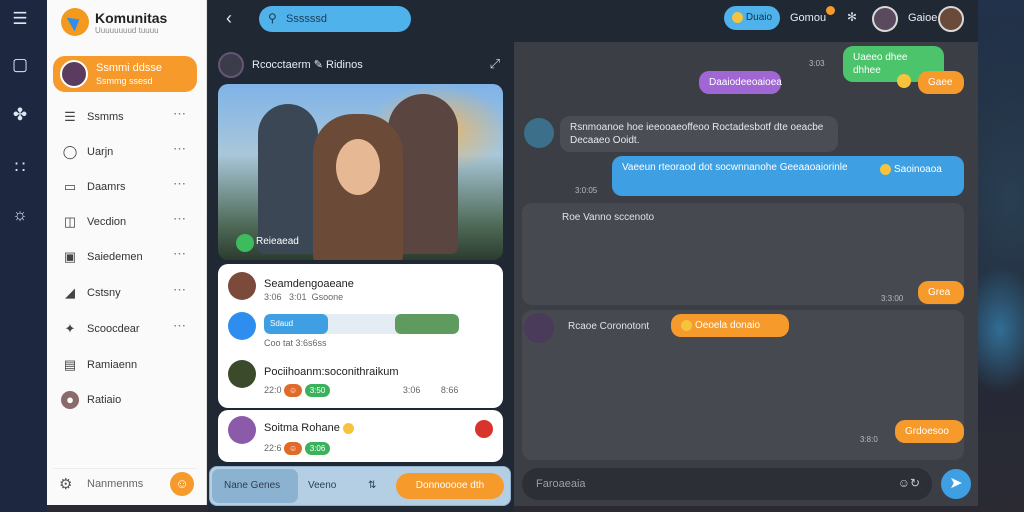 The image size is (1024, 512). What do you see at coordinates (360, 287) in the screenshot?
I see `list-item: Seamdengoaeane 3:06 3:01 Gsoone` at bounding box center [360, 287].